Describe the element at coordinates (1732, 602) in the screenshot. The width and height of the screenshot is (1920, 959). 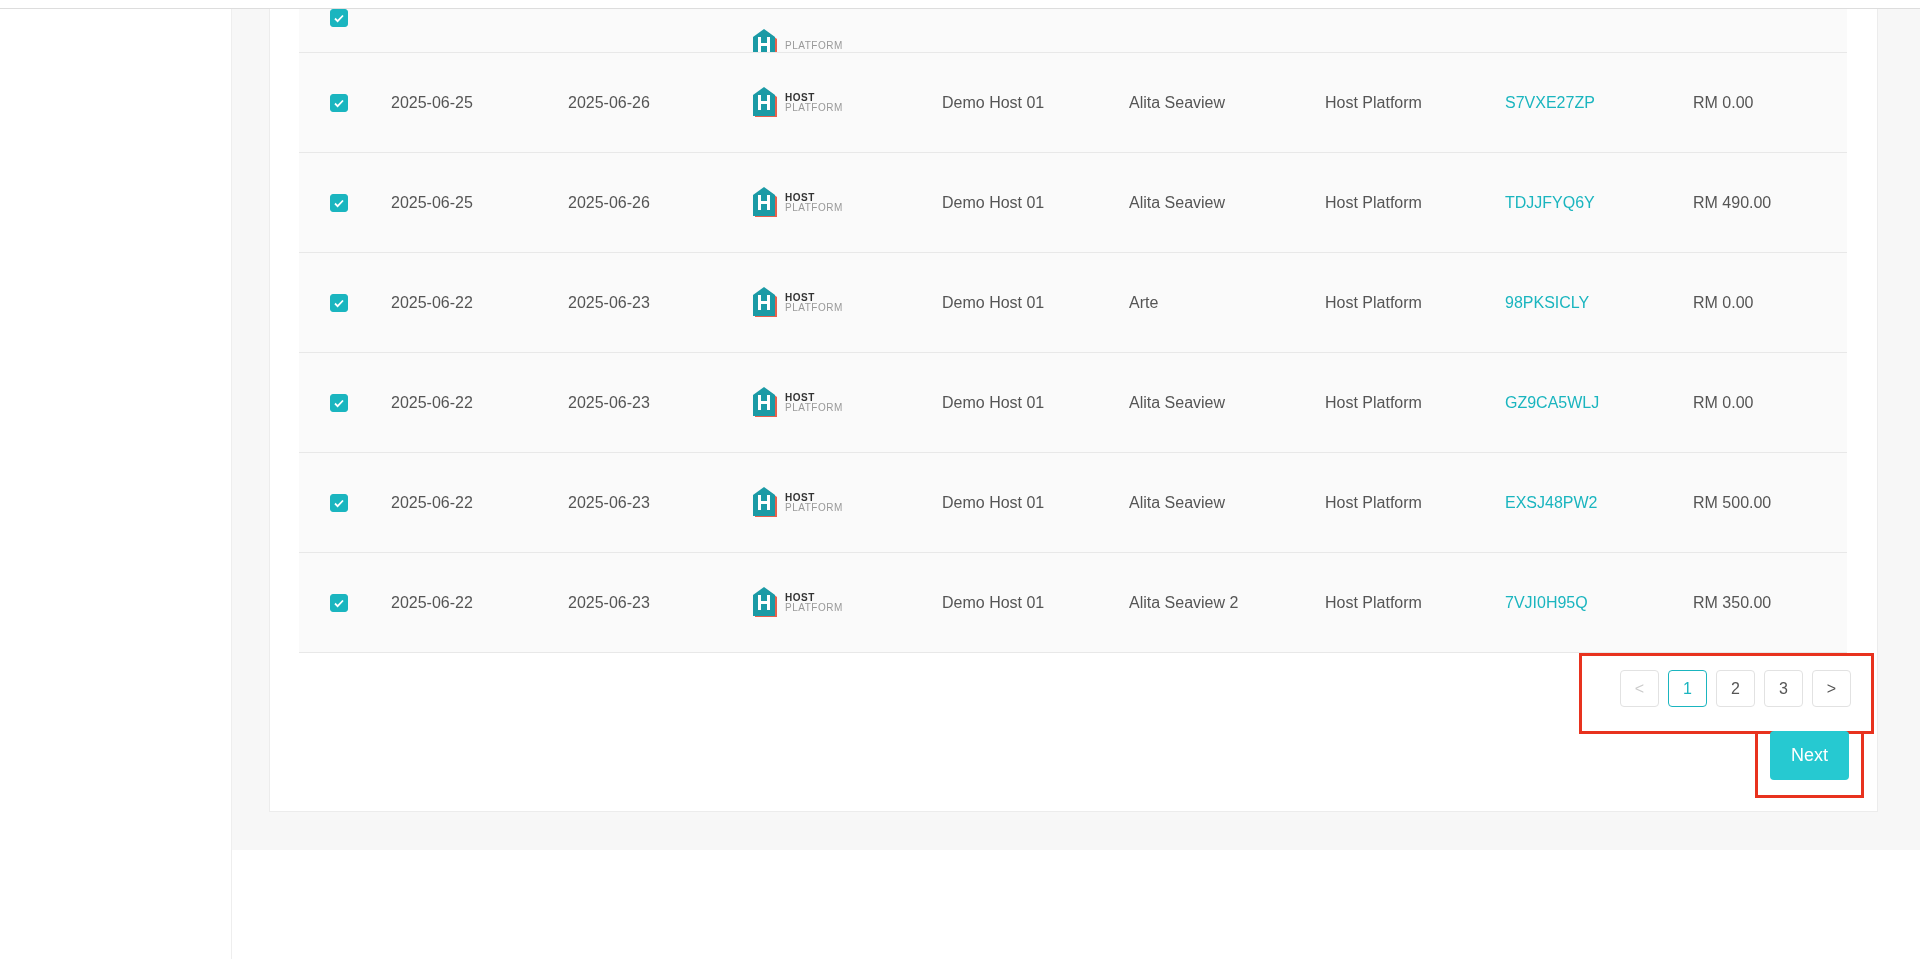
I see `table-cell: RM 350.00` at that location.